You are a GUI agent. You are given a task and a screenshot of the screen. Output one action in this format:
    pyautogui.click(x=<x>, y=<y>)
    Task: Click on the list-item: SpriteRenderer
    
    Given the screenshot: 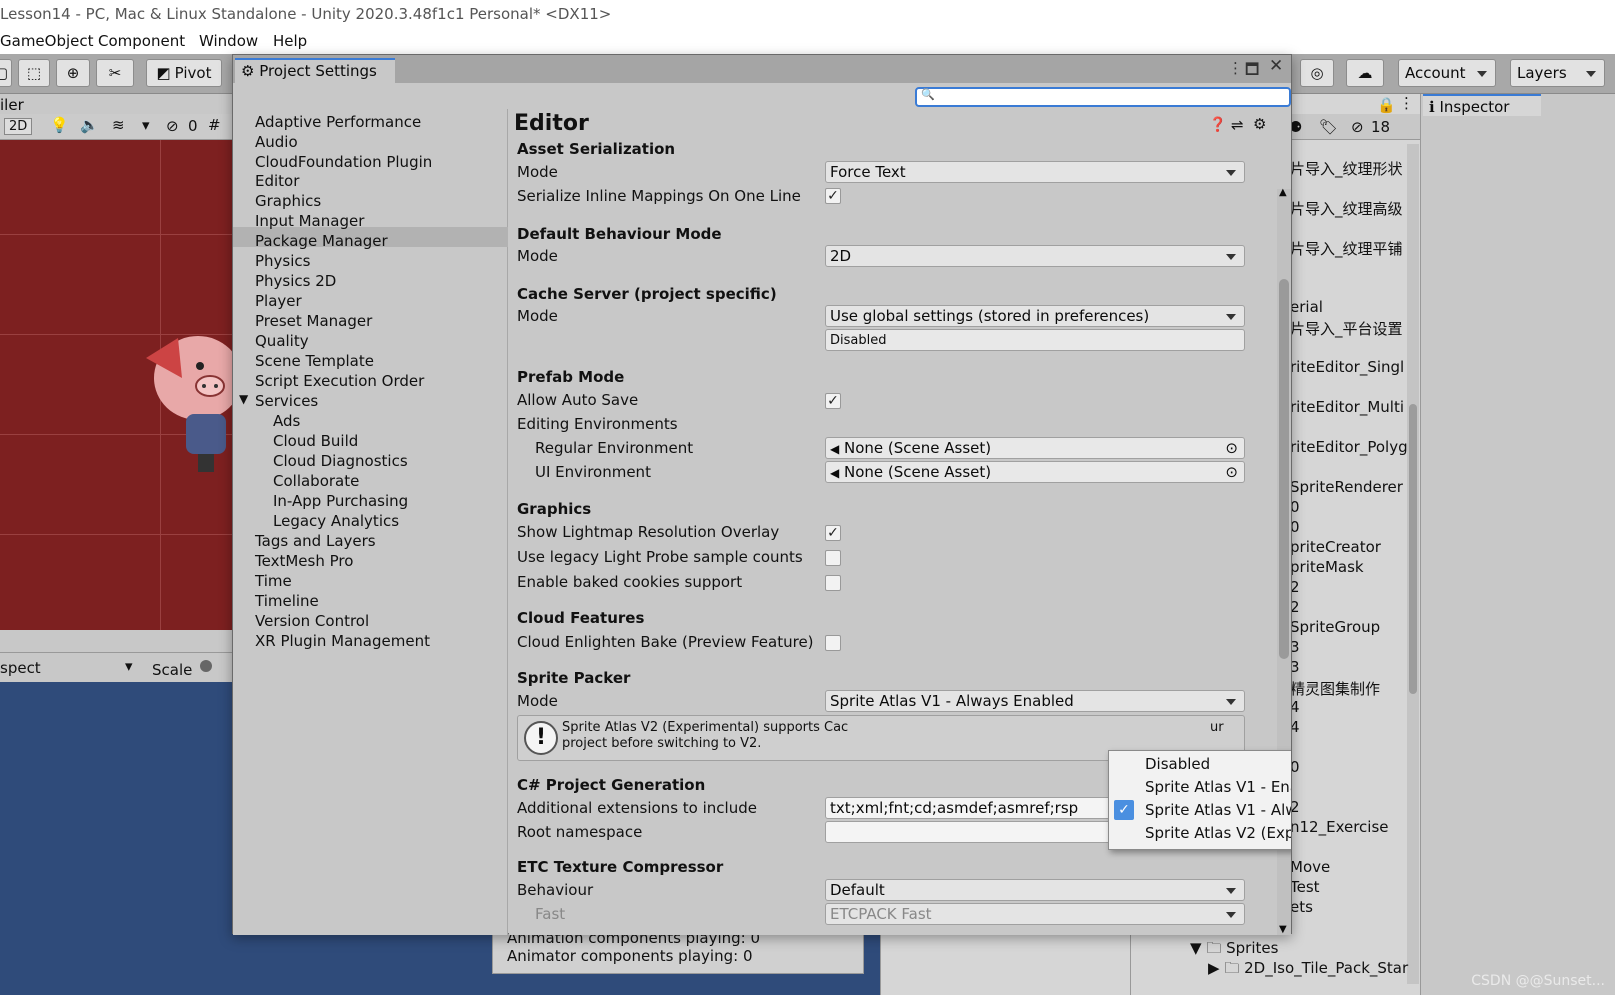 What is the action you would take?
    pyautogui.click(x=1346, y=487)
    